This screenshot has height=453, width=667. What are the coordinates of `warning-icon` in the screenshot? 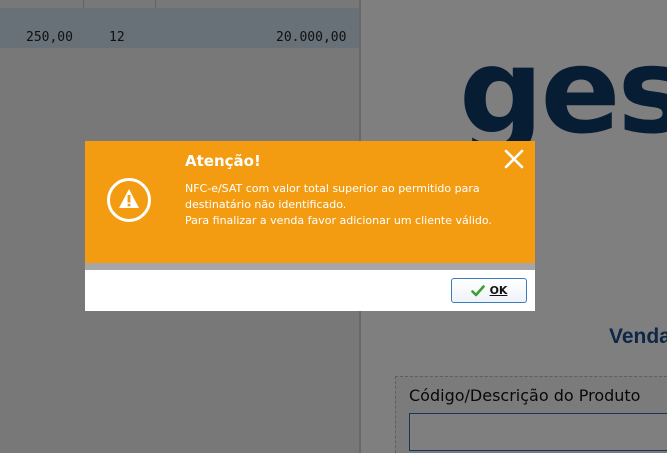 It's located at (129, 200).